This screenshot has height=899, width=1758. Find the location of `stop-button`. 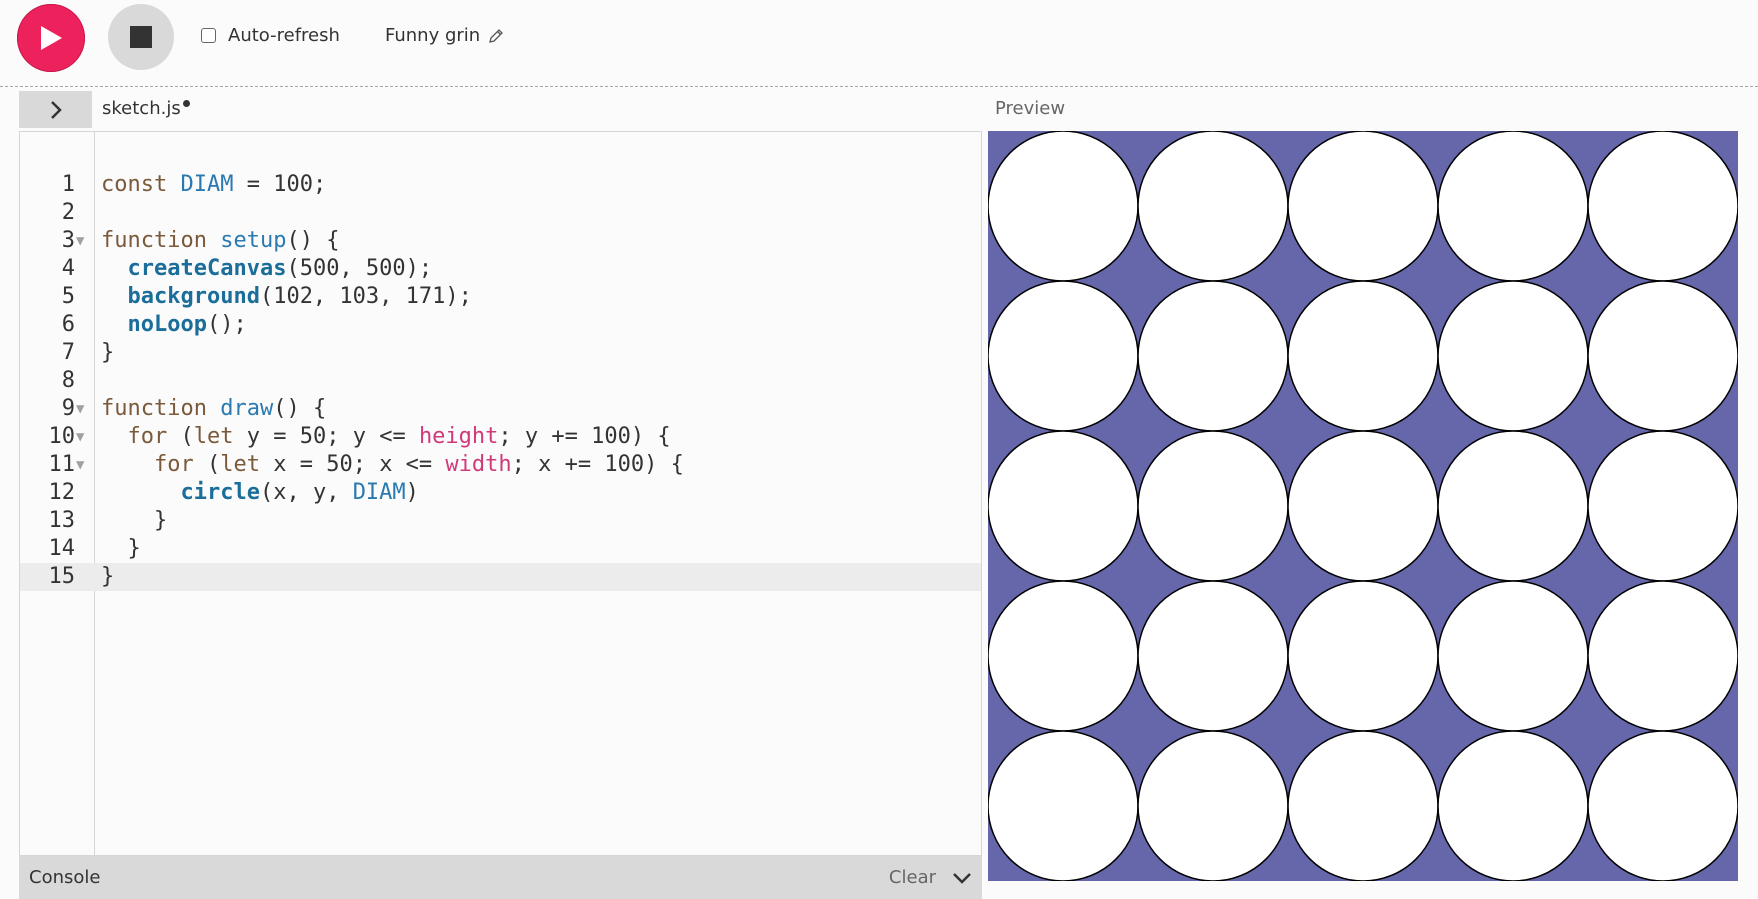

stop-button is located at coordinates (141, 37).